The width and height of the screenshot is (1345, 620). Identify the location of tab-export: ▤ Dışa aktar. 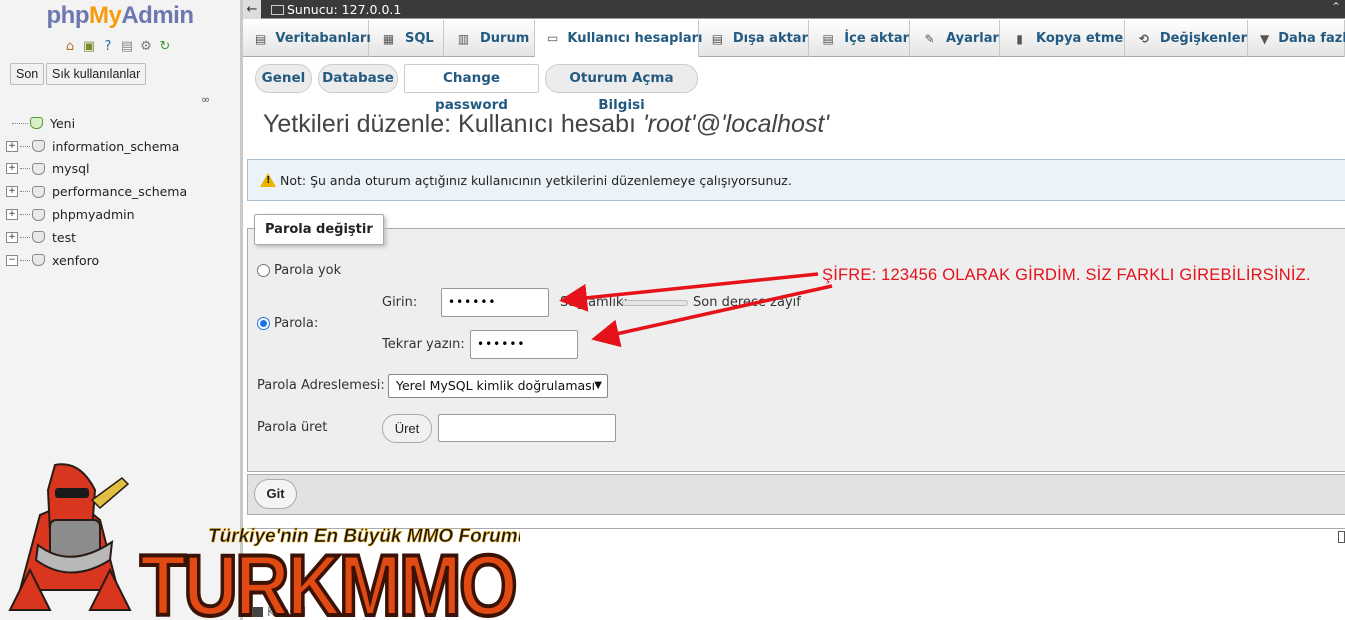
(754, 38).